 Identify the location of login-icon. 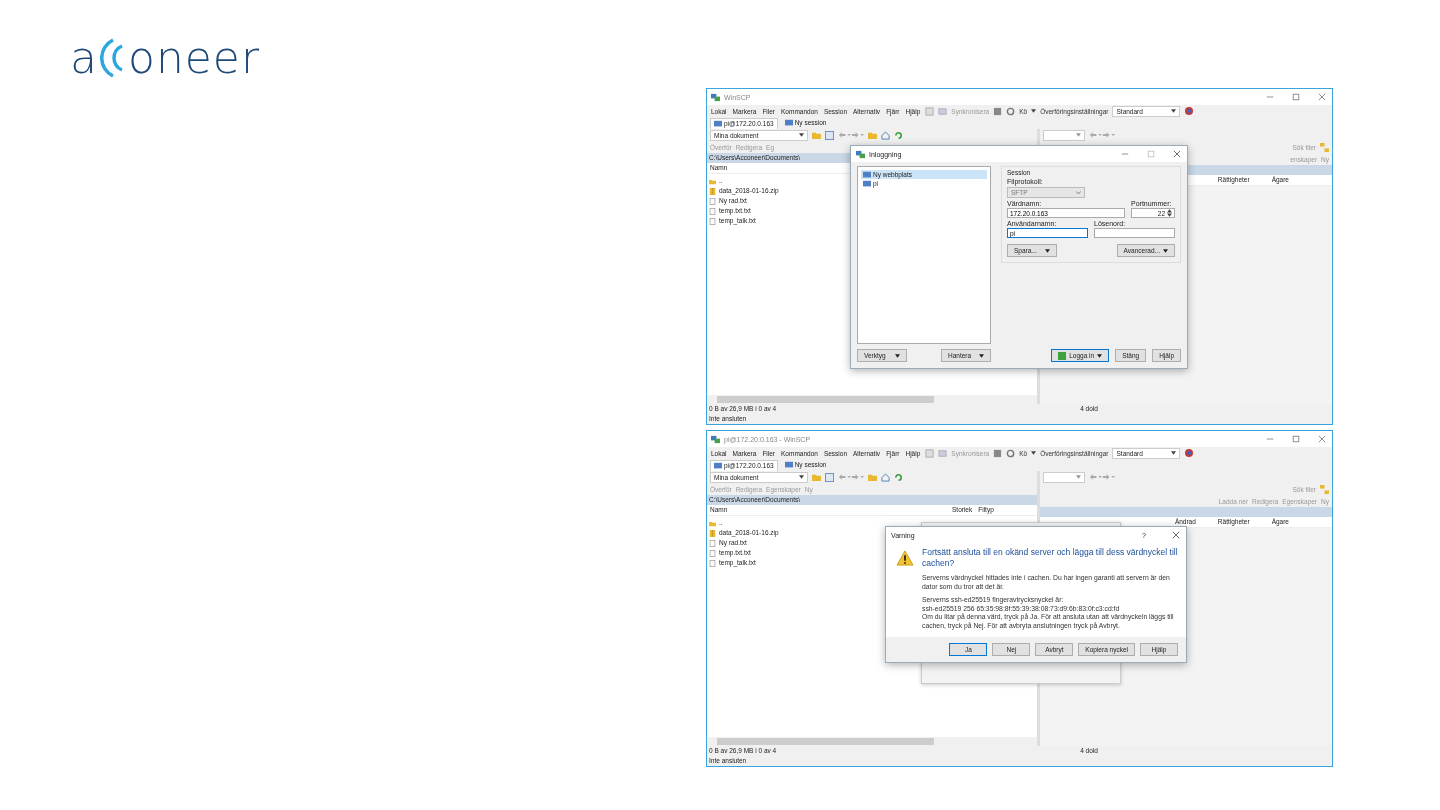
(1062, 355).